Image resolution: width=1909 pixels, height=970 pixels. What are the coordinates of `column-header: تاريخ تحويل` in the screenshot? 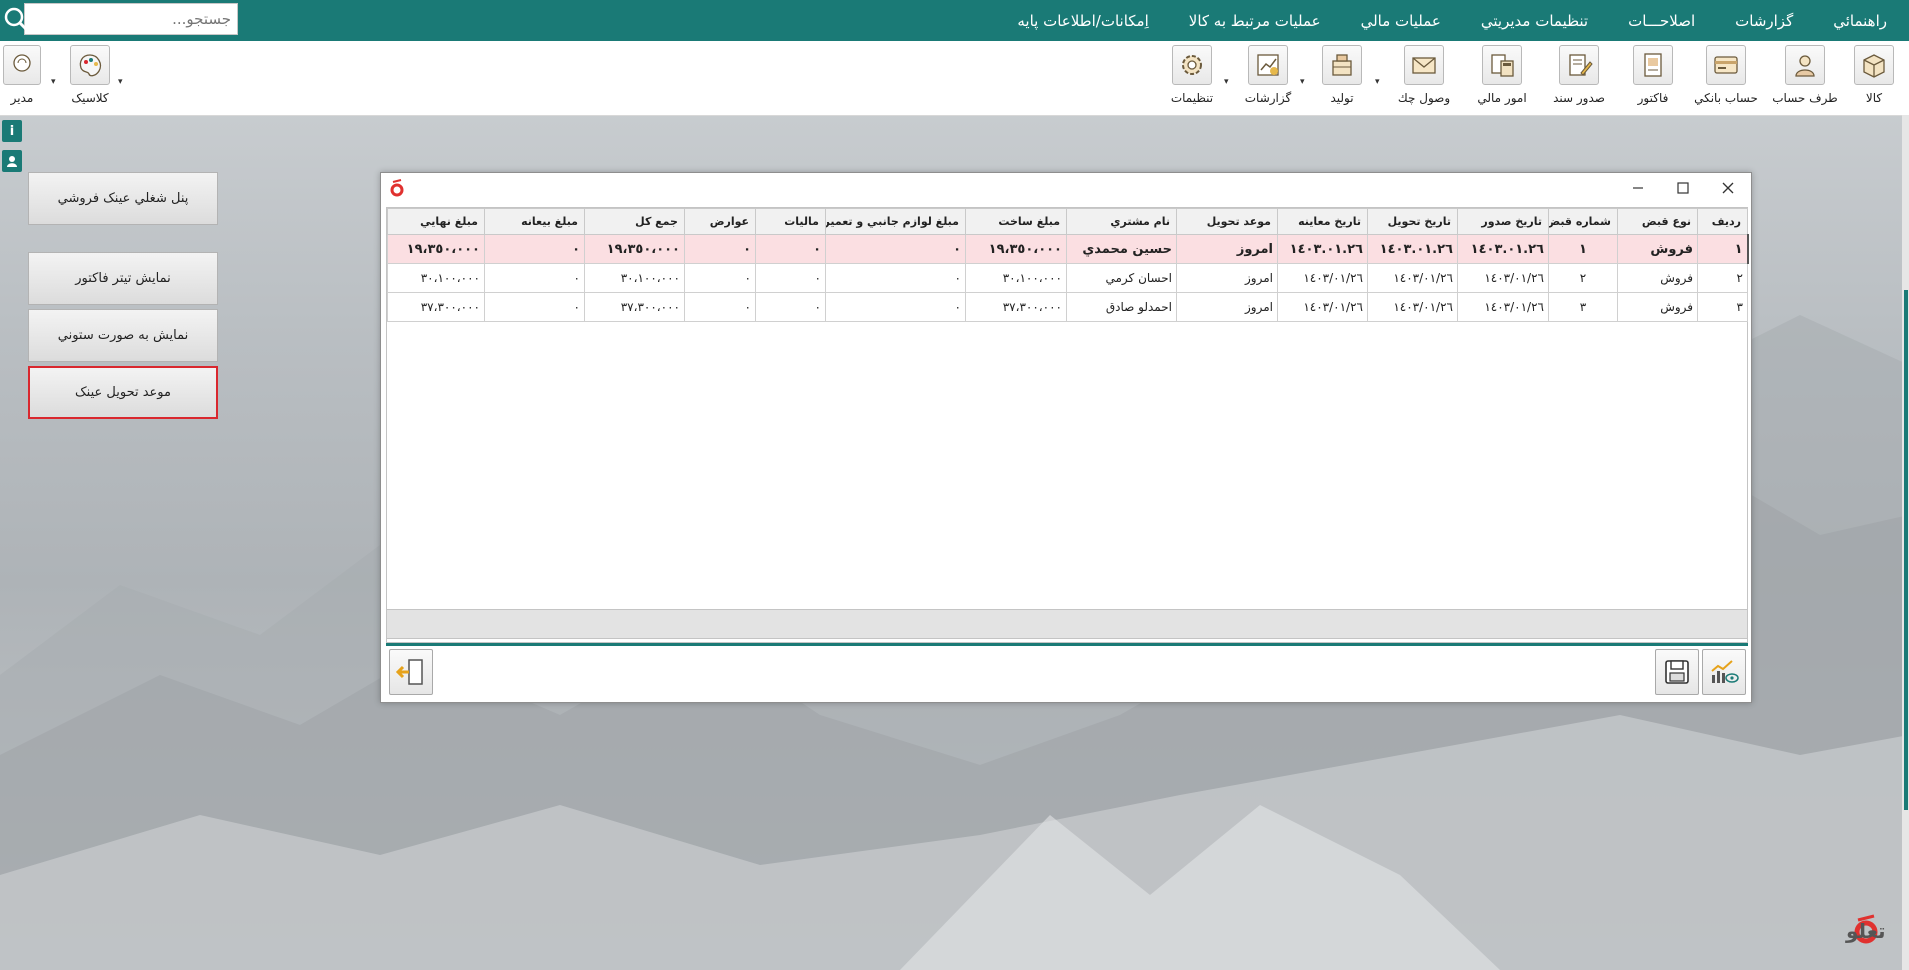 It's located at (1412, 221).